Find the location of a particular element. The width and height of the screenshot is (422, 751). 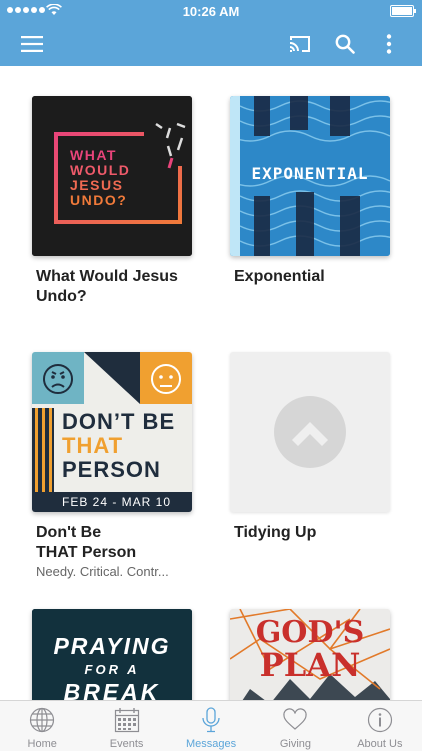

info-icon is located at coordinates (379, 720).